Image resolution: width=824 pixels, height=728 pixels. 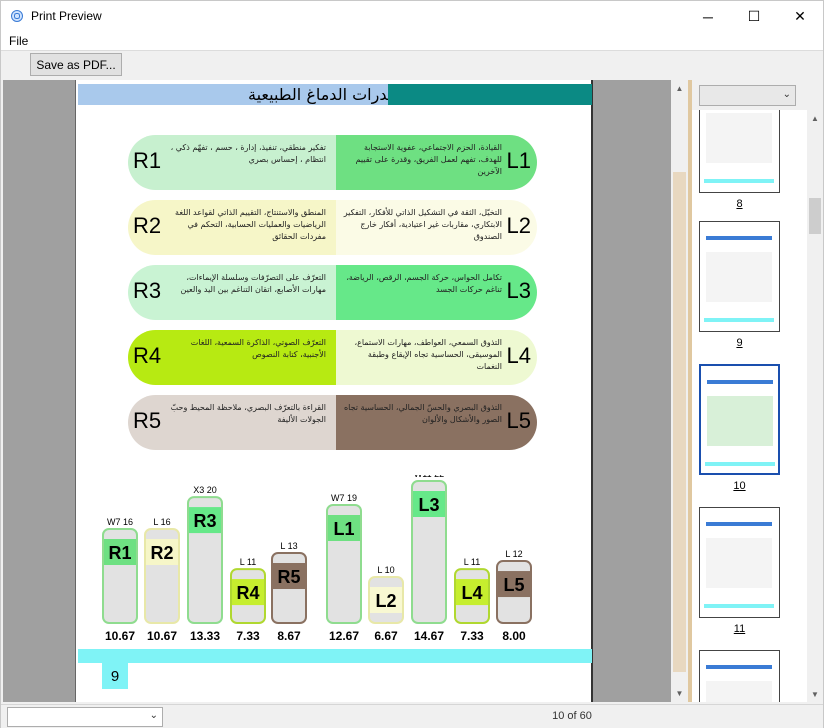 I want to click on thumbnail-label: 10, so click(x=739, y=486).